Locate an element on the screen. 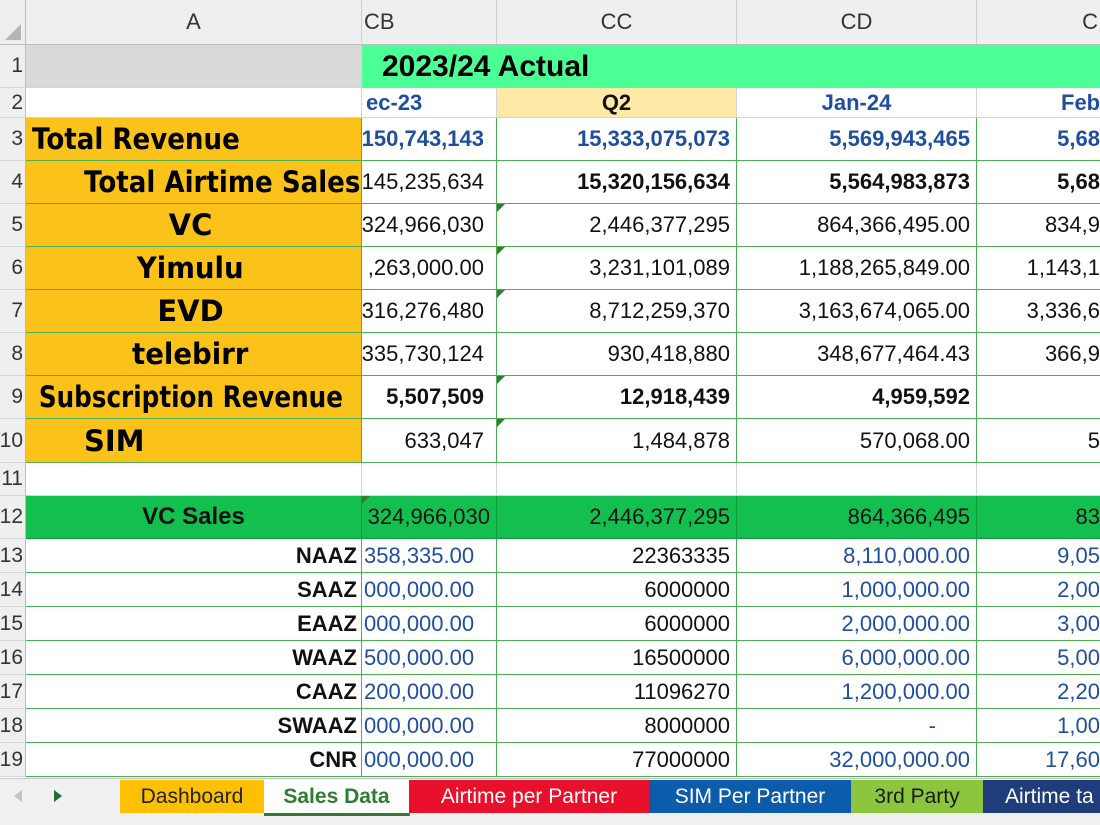 The image size is (1100, 825). row-label-evd: EVD is located at coordinates (194, 311).